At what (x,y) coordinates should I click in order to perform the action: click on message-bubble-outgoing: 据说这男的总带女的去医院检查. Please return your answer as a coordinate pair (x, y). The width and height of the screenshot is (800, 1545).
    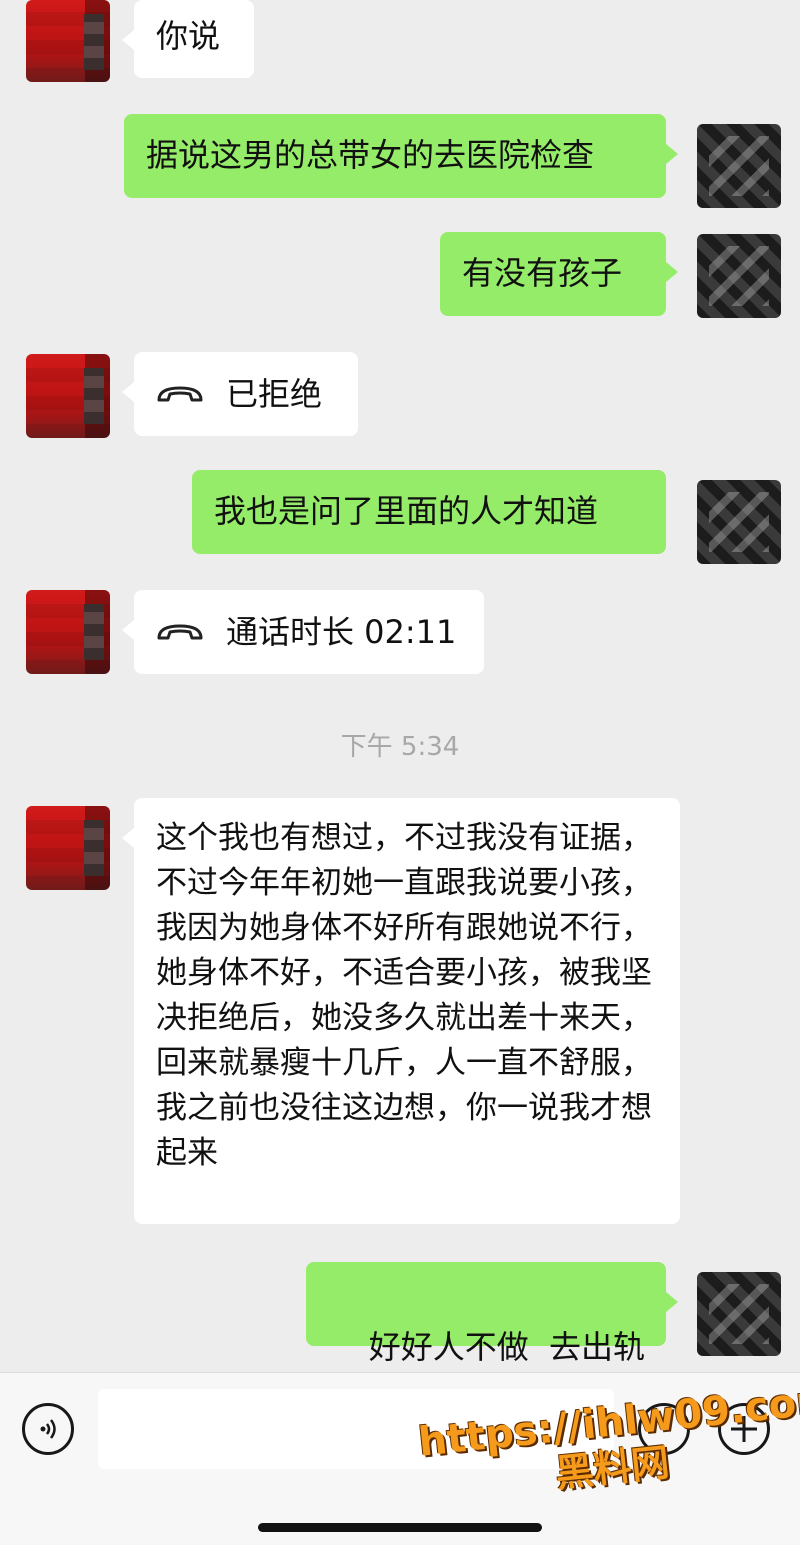
    Looking at the image, I should click on (401, 156).